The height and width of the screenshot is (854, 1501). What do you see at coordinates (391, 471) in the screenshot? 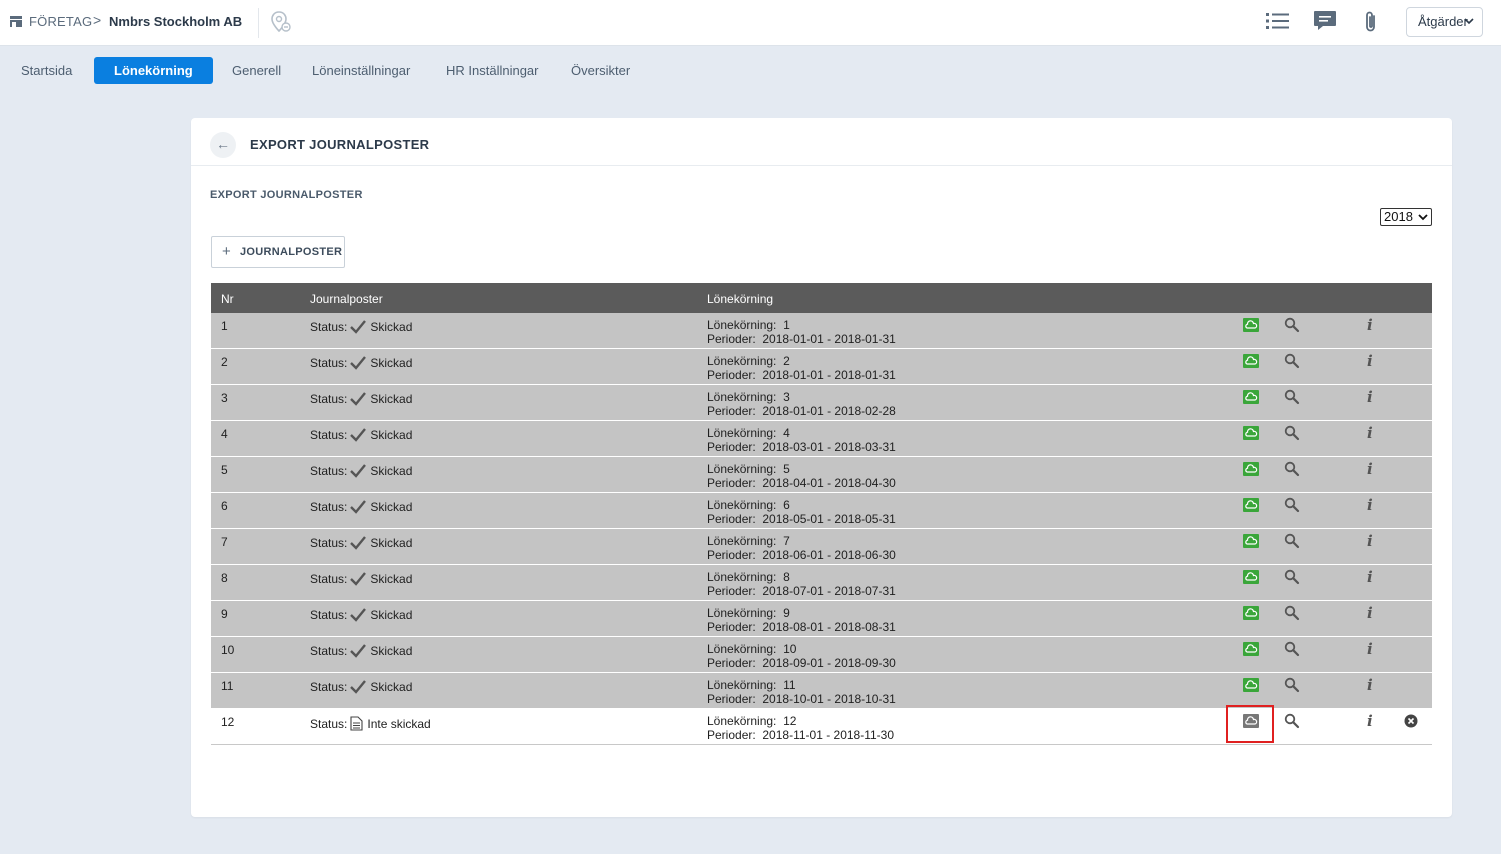
I see `status-value: Skickad` at bounding box center [391, 471].